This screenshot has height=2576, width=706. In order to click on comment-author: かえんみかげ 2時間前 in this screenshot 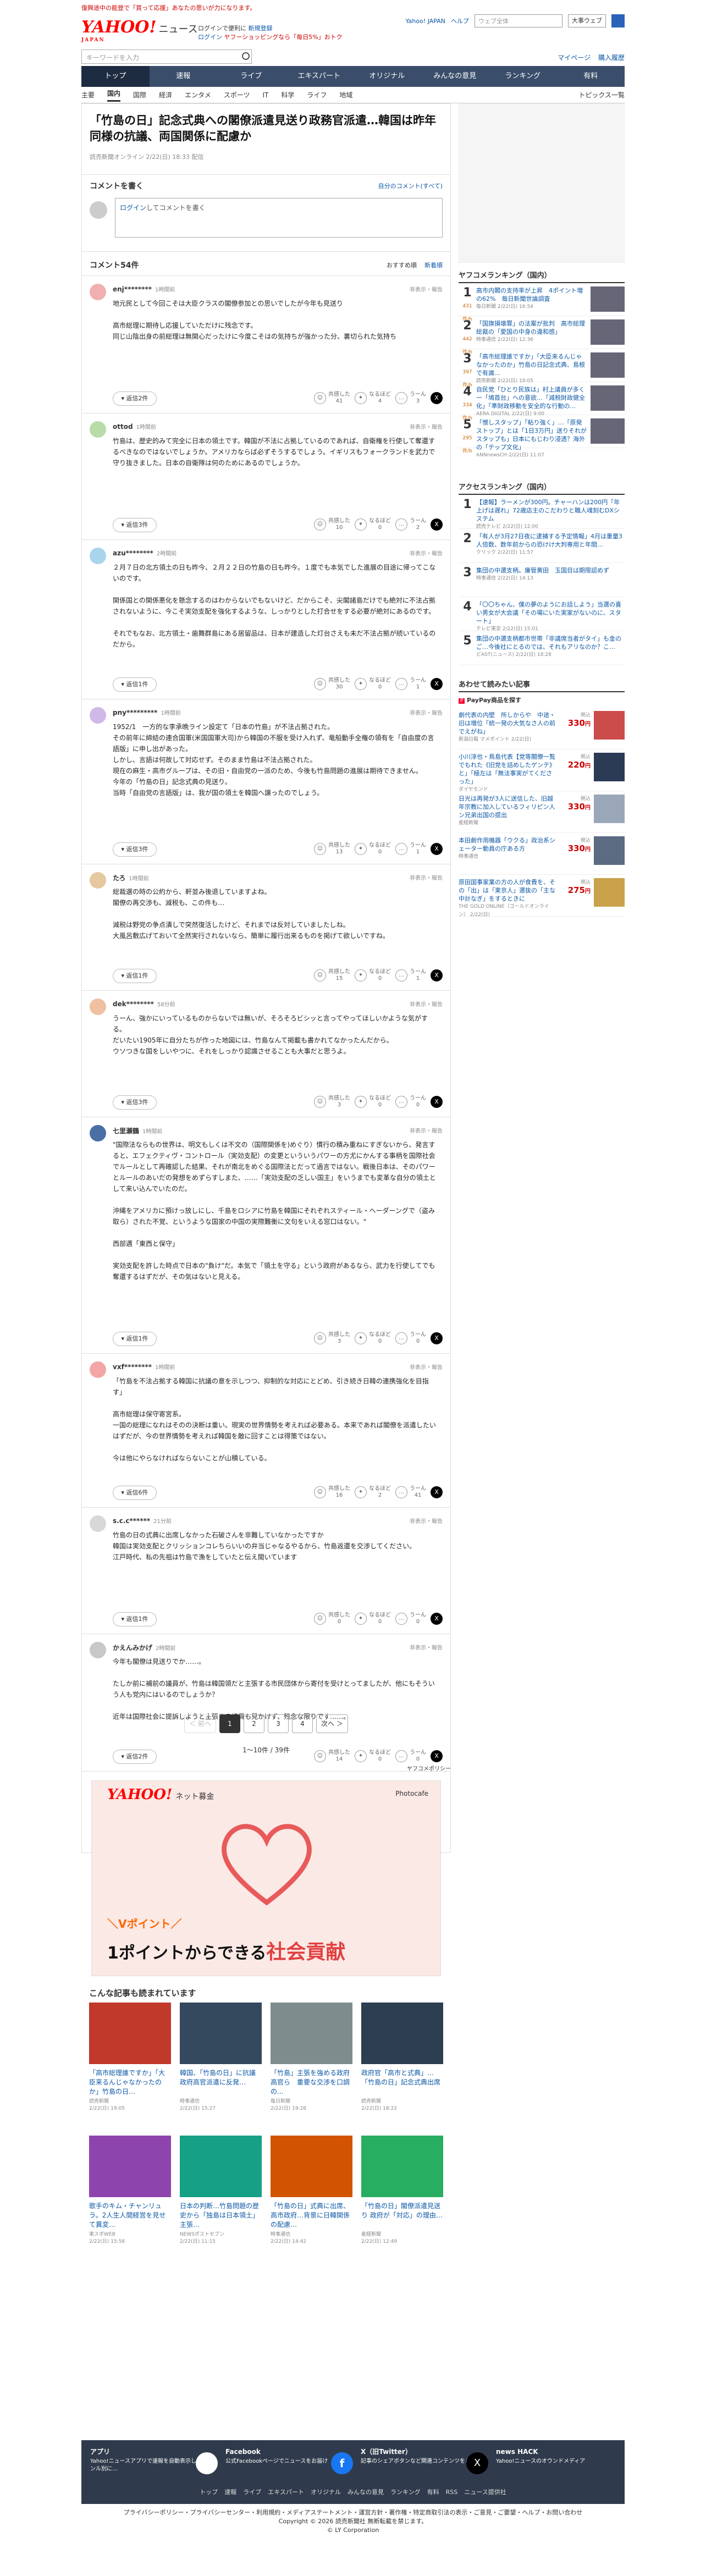, I will do `click(144, 1647)`.